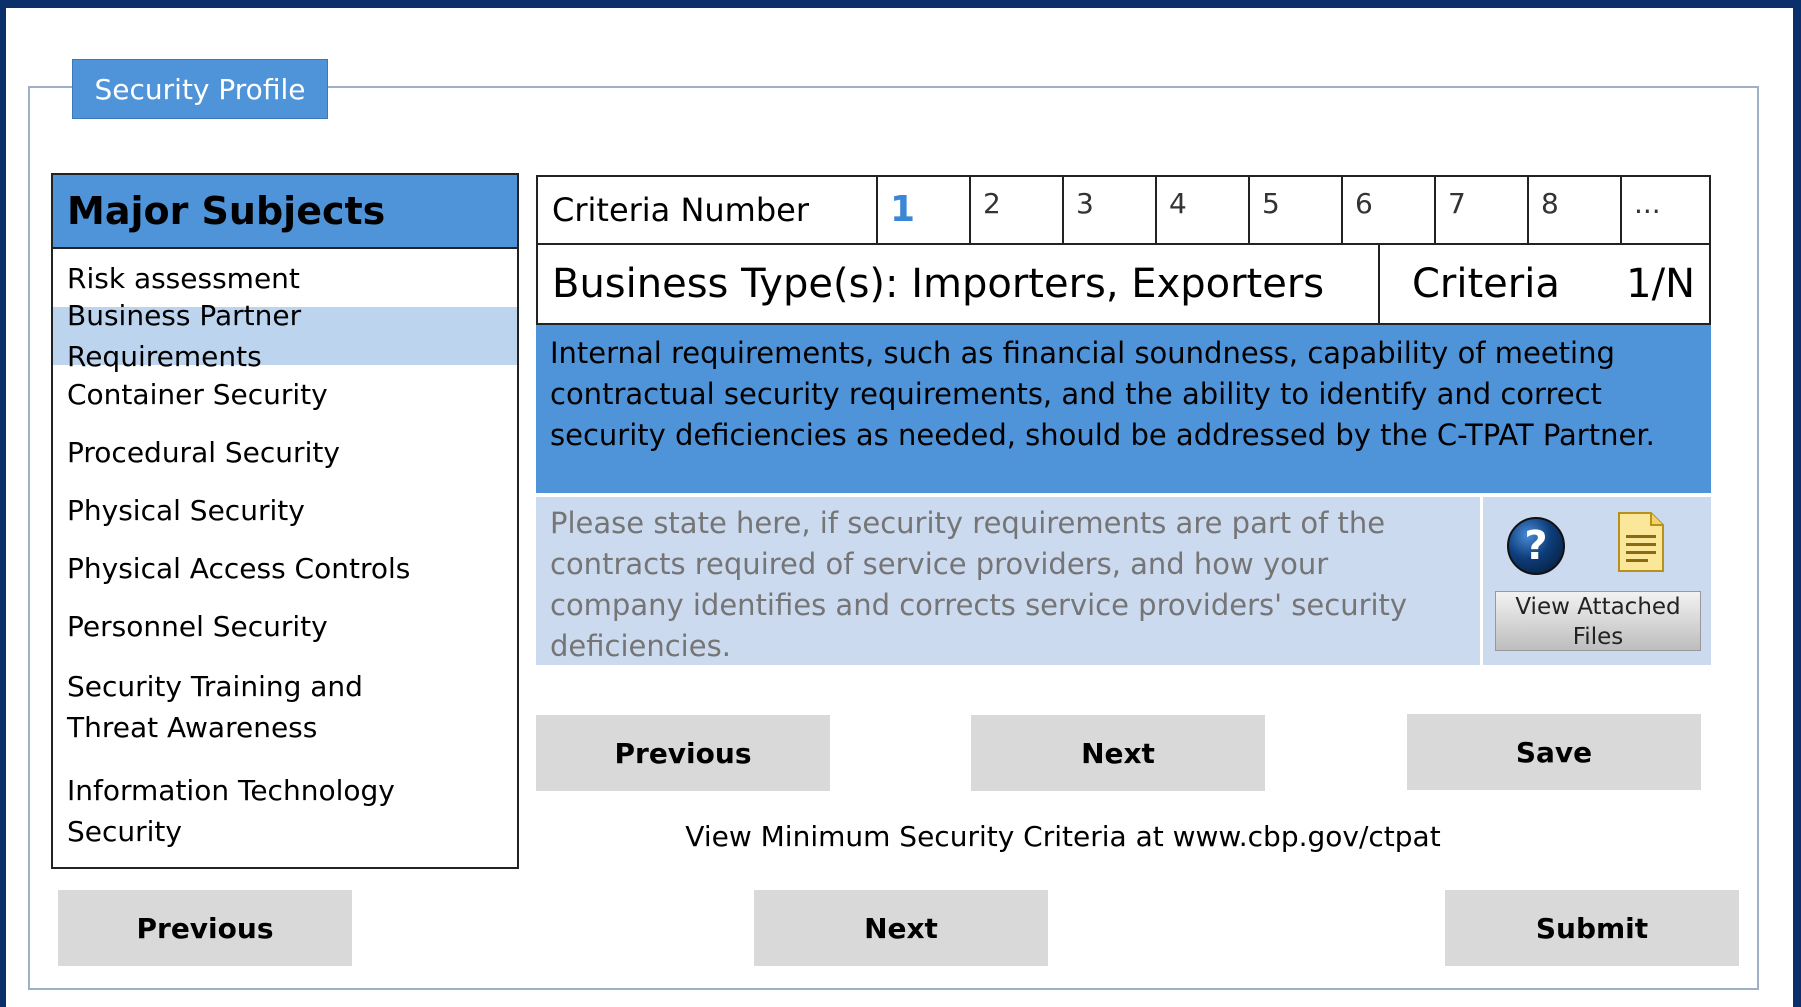 The width and height of the screenshot is (1801, 1007). Describe the element at coordinates (1110, 210) in the screenshot. I see `criteria-number-3: 3` at that location.